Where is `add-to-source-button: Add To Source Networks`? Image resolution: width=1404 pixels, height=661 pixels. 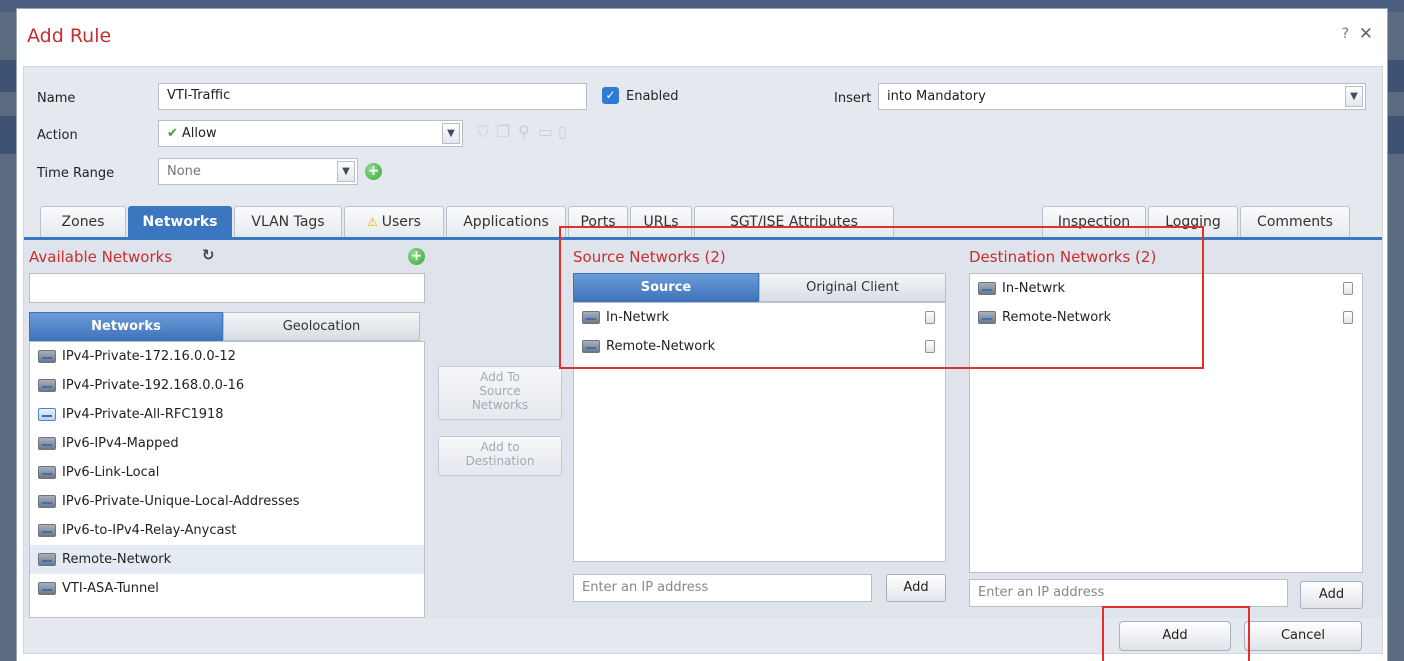
add-to-source-button: Add To Source Networks is located at coordinates (500, 393).